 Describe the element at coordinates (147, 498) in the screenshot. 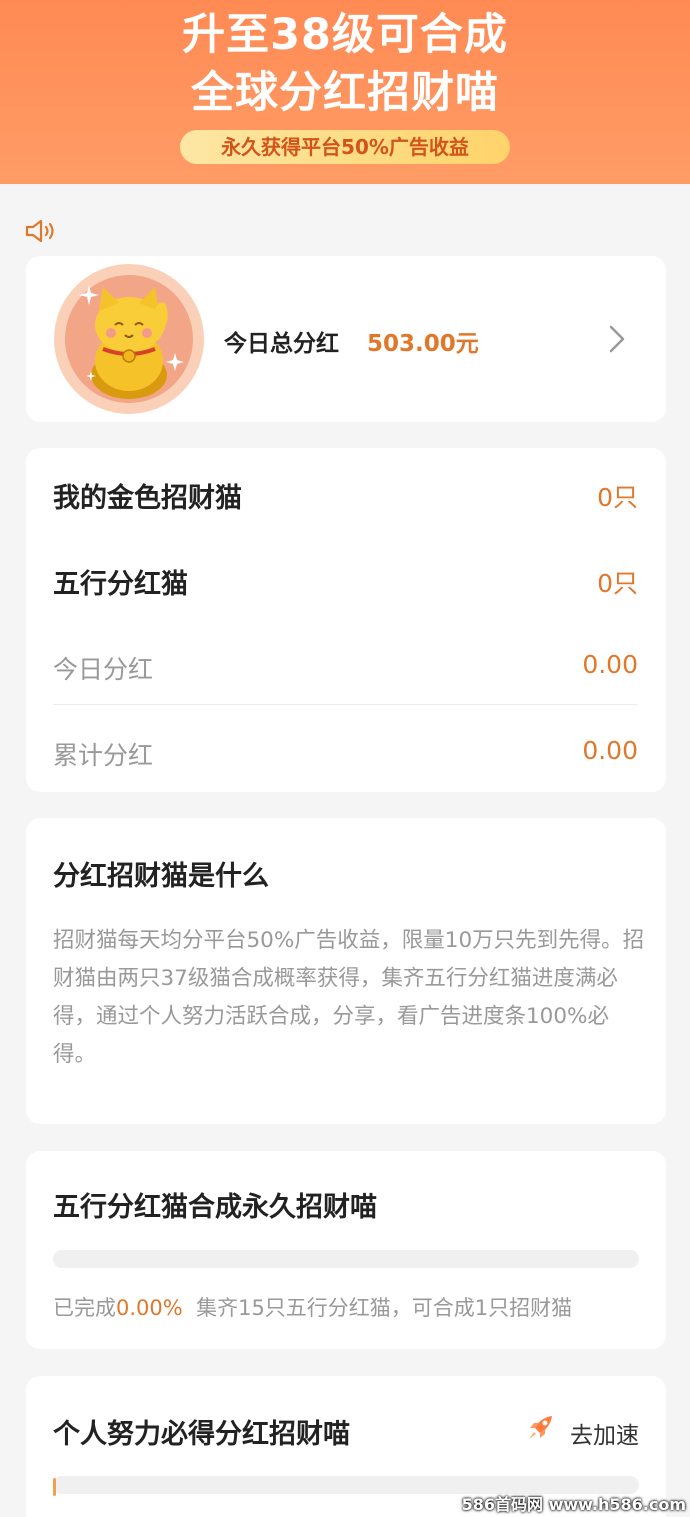

I see `golden-cat-label: 我的金色招财猫` at that location.